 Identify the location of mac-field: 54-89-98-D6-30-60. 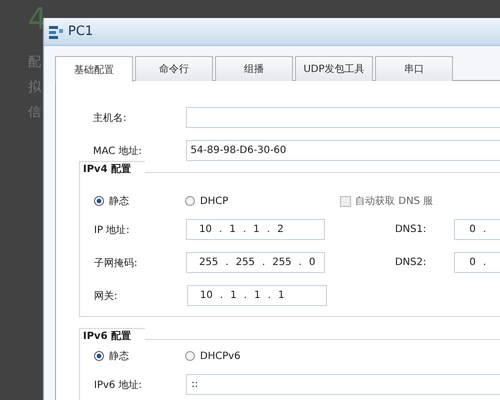
(343, 150).